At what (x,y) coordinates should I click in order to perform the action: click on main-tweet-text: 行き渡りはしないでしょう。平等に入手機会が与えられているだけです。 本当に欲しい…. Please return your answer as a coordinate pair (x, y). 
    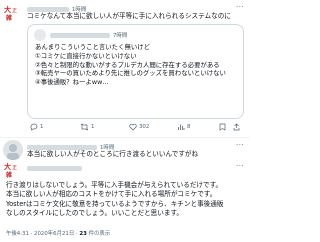
    Looking at the image, I should click on (114, 200).